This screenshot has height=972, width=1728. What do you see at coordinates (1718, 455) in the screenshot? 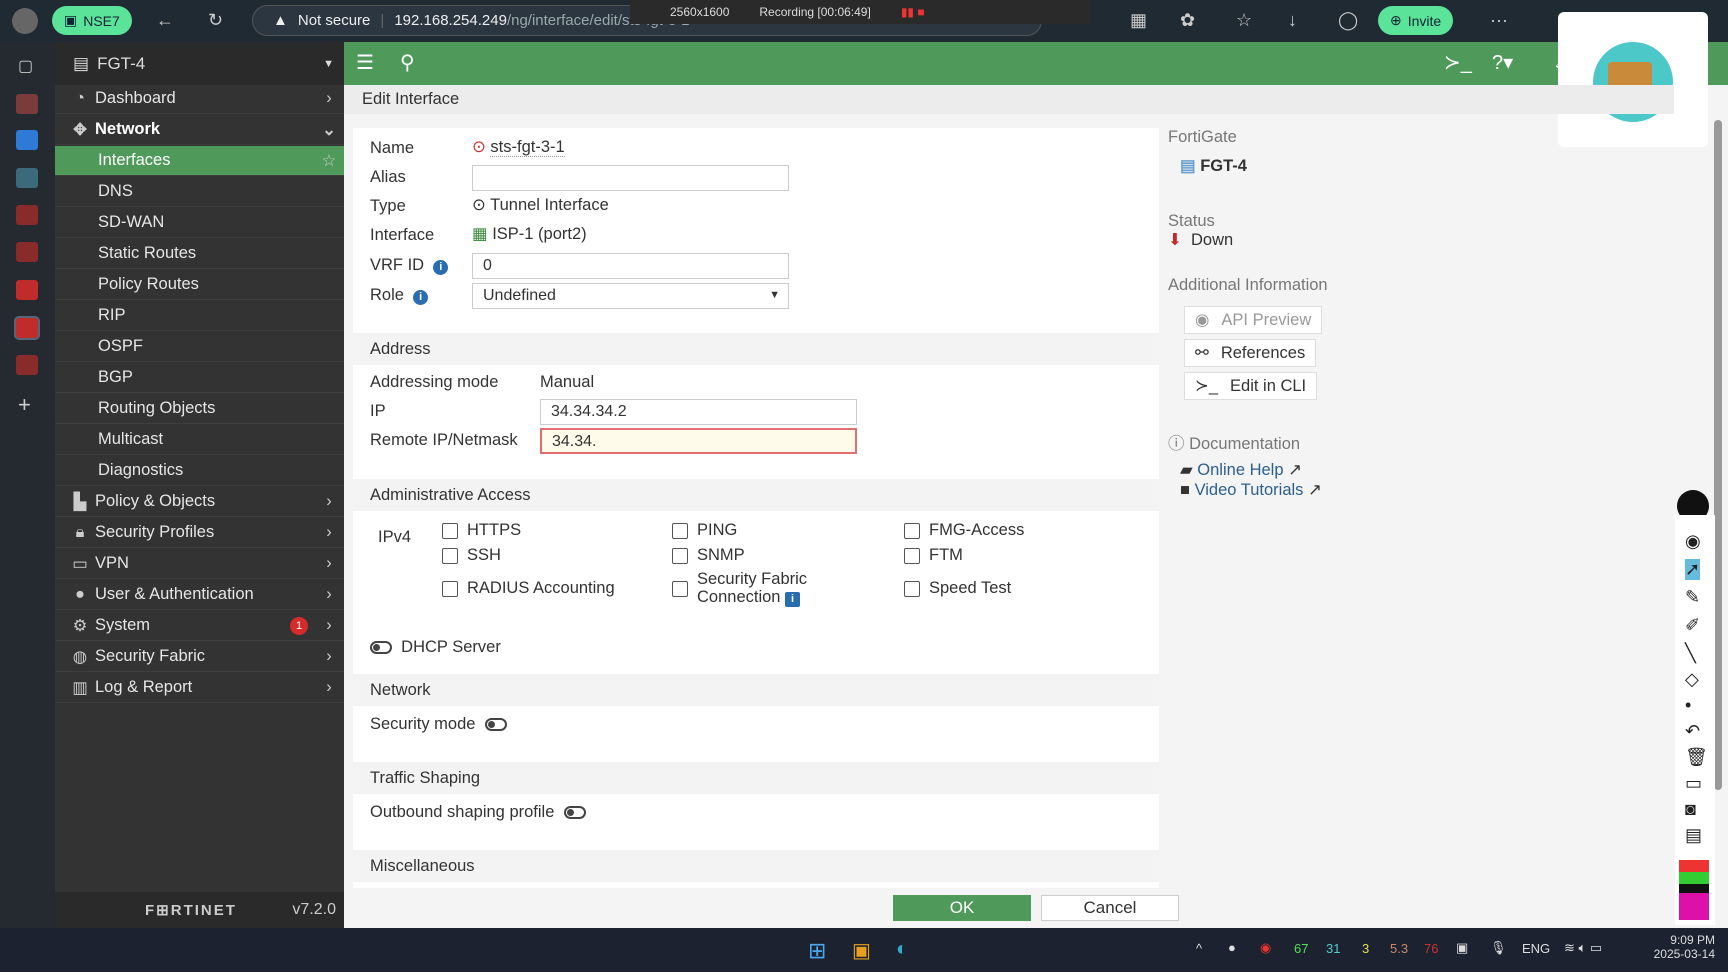
I see `scrollbar` at bounding box center [1718, 455].